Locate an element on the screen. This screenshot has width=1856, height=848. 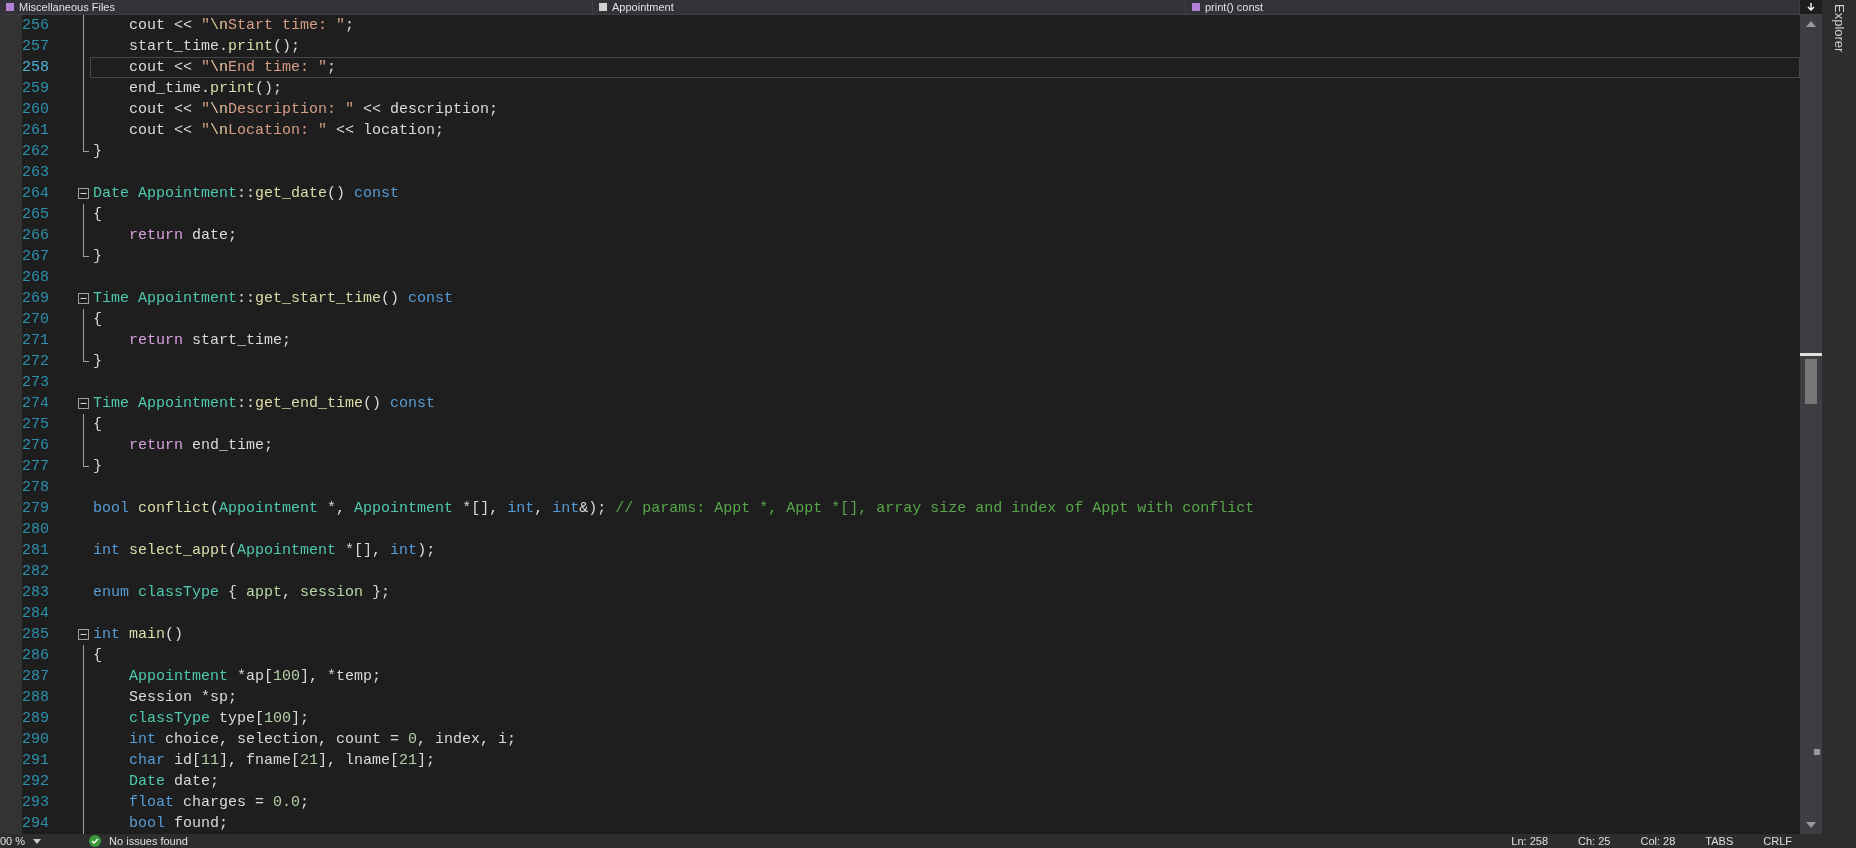
line-number: 274 is located at coordinates (28, 403).